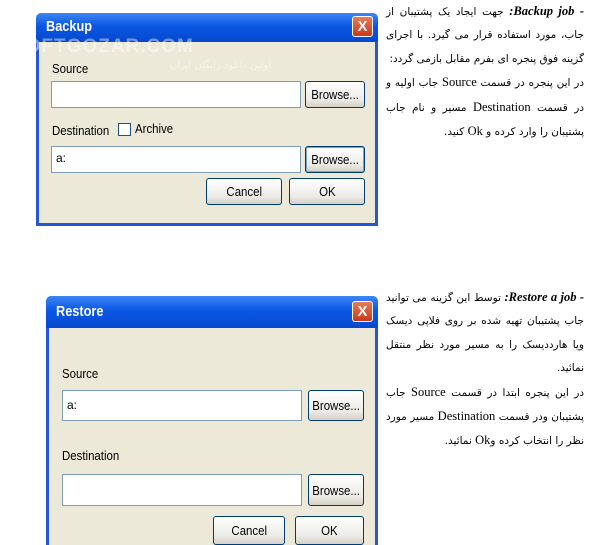 This screenshot has width=590, height=545. What do you see at coordinates (483, 440) in the screenshot?
I see `restore-ok-word: Ok` at bounding box center [483, 440].